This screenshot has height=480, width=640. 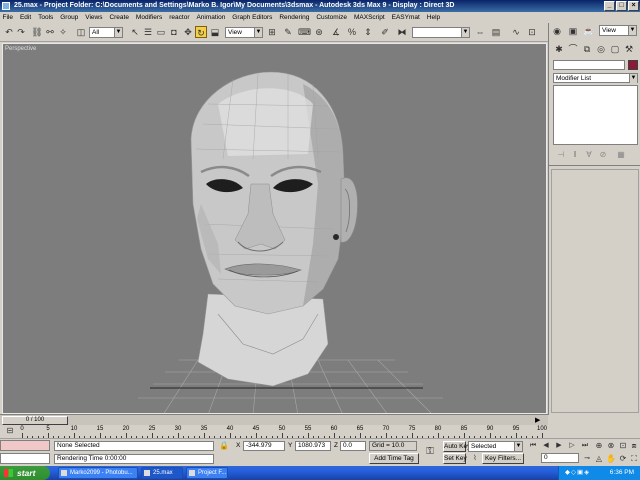 What do you see at coordinates (537, 420) in the screenshot?
I see `chevron-right-icon: ▶` at bounding box center [537, 420].